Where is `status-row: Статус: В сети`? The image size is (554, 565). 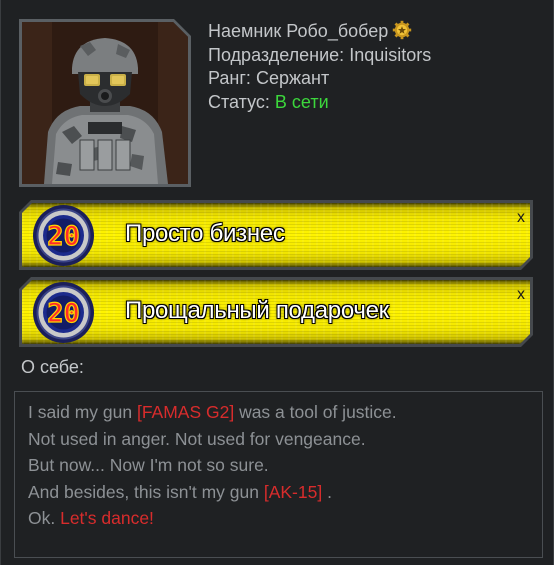
status-row: Статус: В сети is located at coordinates (319, 103).